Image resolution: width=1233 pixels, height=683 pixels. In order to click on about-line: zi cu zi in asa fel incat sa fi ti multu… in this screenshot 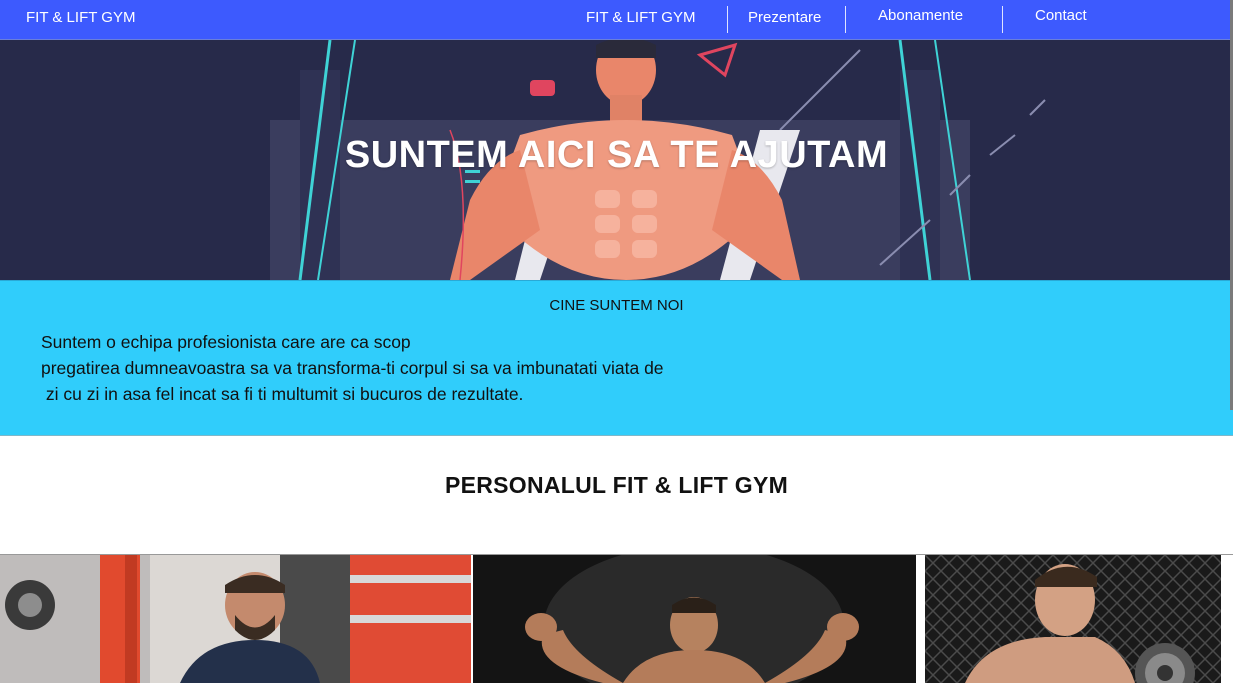, I will do `click(282, 394)`.